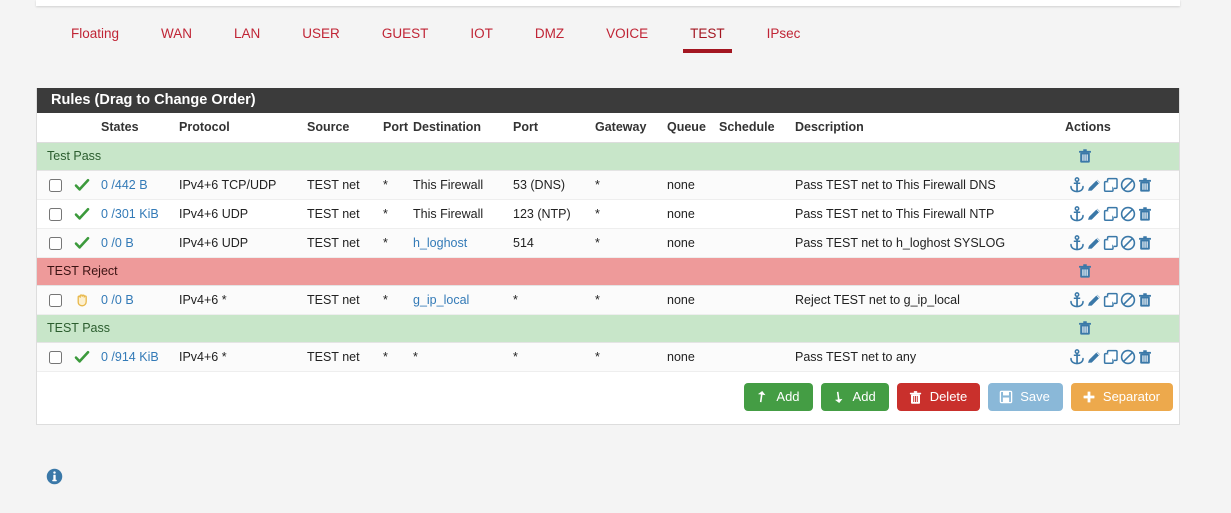 The height and width of the screenshot is (513, 1231). Describe the element at coordinates (130, 357) in the screenshot. I see `rule-states-link: 0 /914 KiB` at that location.